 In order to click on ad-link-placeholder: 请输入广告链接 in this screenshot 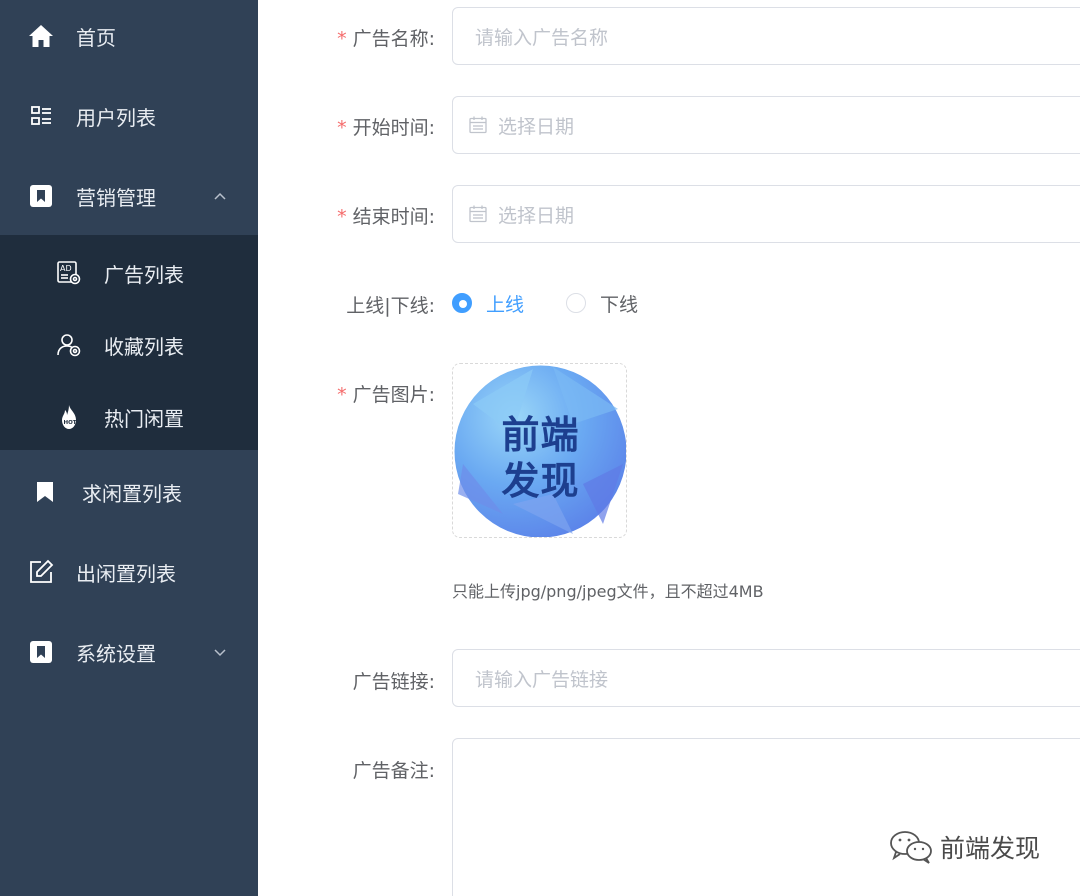, I will do `click(542, 679)`.